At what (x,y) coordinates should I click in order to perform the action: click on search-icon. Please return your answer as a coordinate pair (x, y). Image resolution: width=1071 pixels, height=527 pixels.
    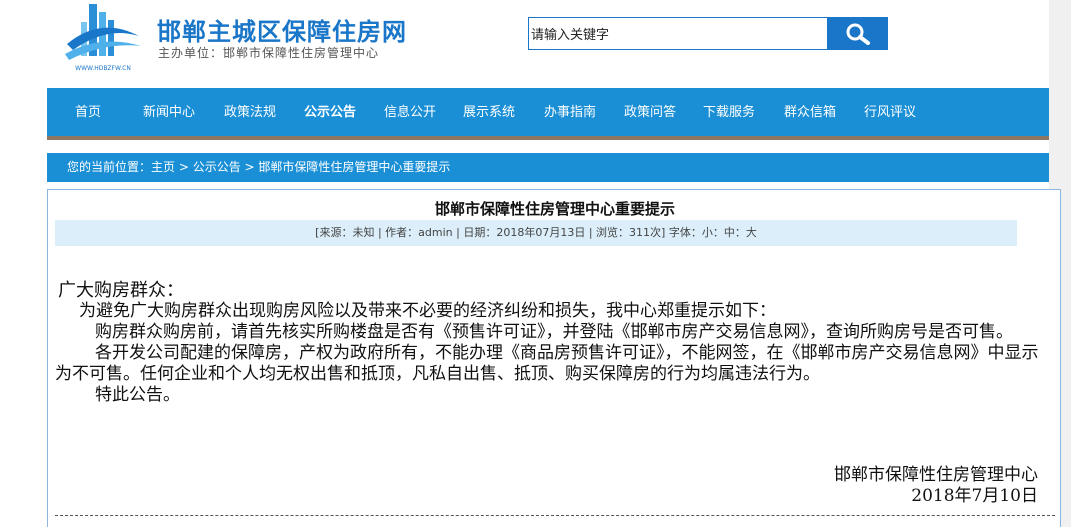
    Looking at the image, I should click on (858, 34).